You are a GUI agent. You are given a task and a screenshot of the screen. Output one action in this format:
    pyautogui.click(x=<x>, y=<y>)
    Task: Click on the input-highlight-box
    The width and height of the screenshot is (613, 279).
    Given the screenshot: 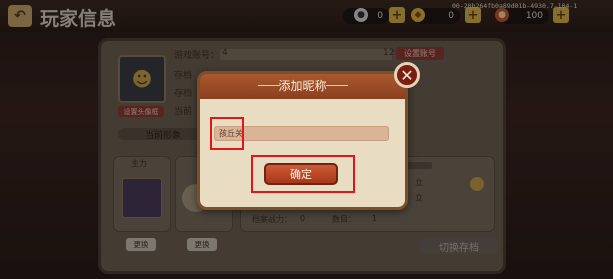 What is the action you would take?
    pyautogui.click(x=227, y=133)
    